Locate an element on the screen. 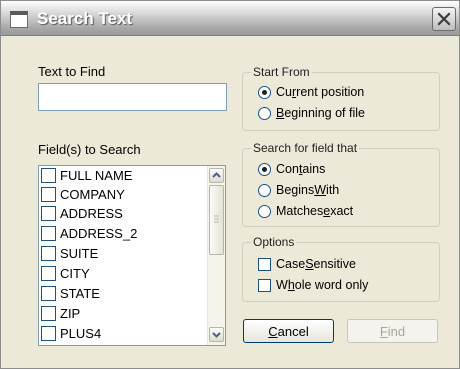 The height and width of the screenshot is (369, 460). scroll-down-button is located at coordinates (216, 334).